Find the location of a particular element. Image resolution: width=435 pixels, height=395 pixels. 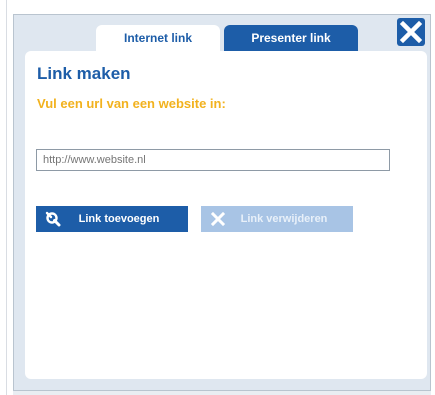

x-icon is located at coordinates (218, 219).